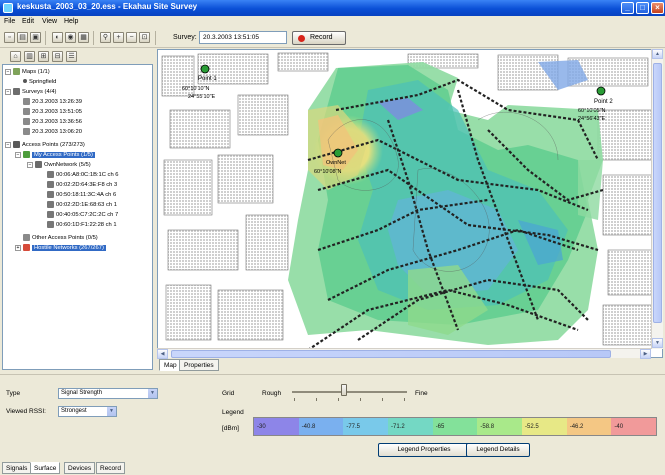  Describe the element at coordinates (144, 37) in the screenshot. I see `zoom-fit-icon: ⊡` at that location.